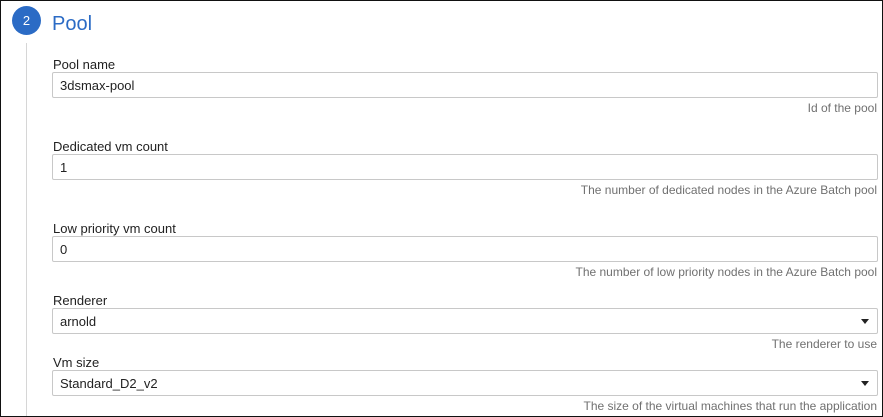  What do you see at coordinates (110, 146) in the screenshot?
I see `dedicated-vm-count-label: Dedicated vm count` at bounding box center [110, 146].